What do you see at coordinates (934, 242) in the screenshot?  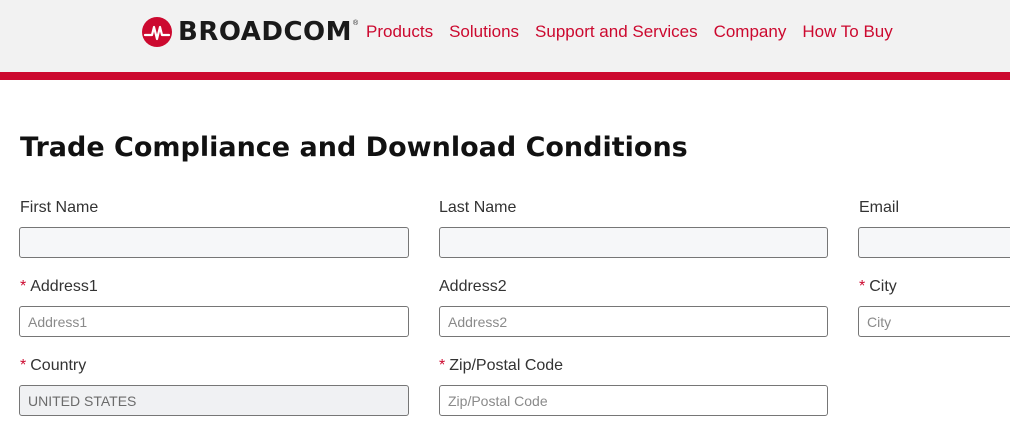 I see `email-input` at bounding box center [934, 242].